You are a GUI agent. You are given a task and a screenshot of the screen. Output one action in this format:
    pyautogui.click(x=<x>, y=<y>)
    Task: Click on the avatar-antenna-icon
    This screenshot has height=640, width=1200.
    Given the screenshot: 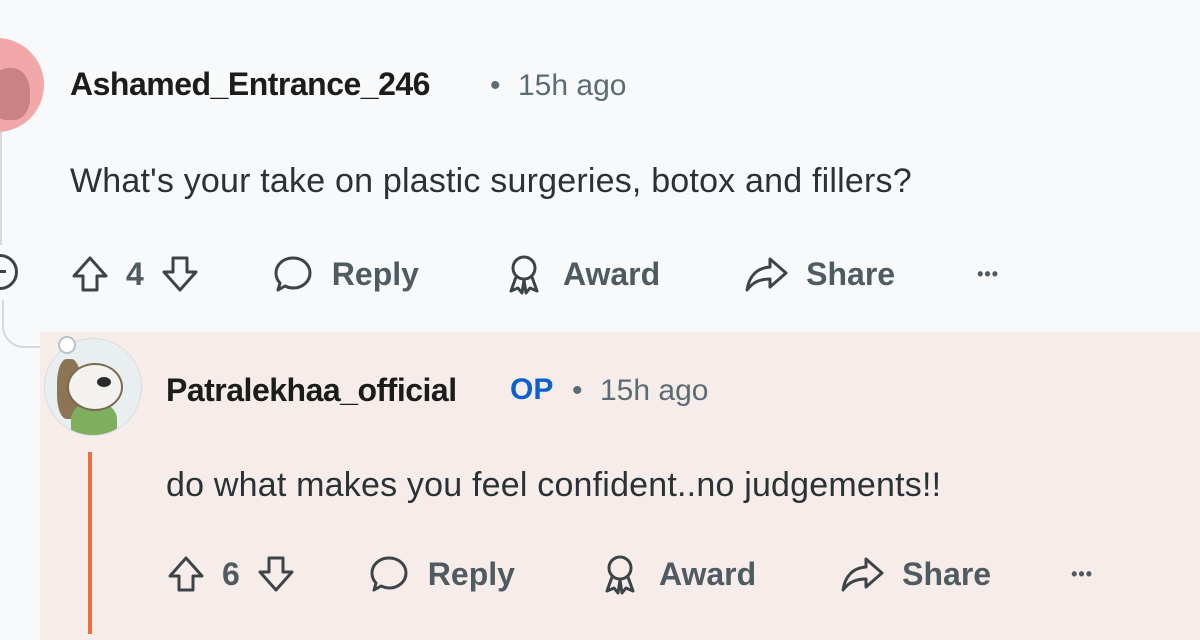 What is the action you would take?
    pyautogui.click(x=67, y=345)
    